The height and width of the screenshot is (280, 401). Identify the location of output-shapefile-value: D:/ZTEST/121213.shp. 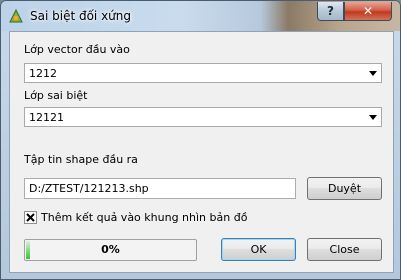
(89, 188).